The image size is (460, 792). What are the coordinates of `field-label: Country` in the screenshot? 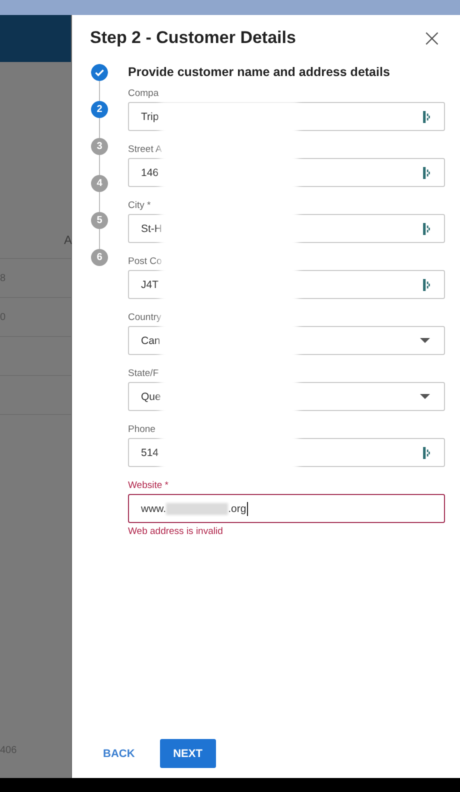 It's located at (145, 317).